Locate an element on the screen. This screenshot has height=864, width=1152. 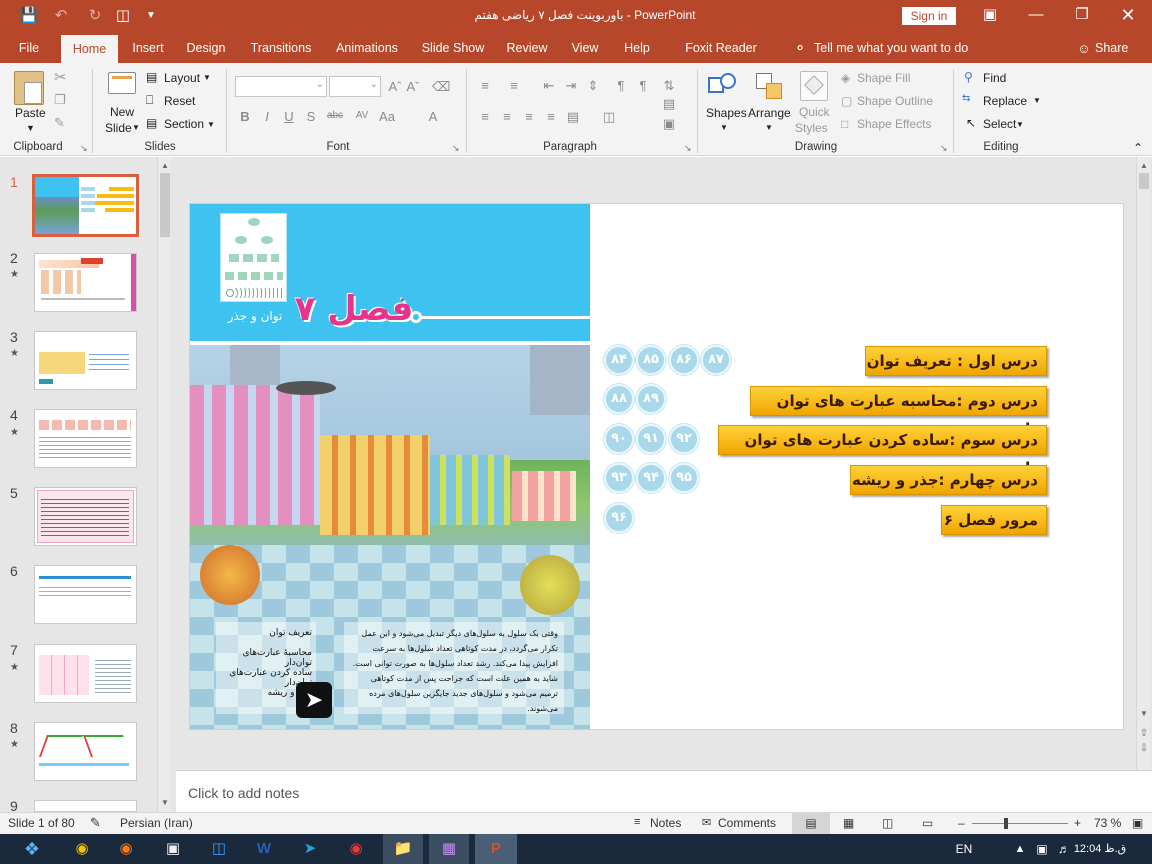
powerpoint-taskbar-icon: P is located at coordinates (496, 849).